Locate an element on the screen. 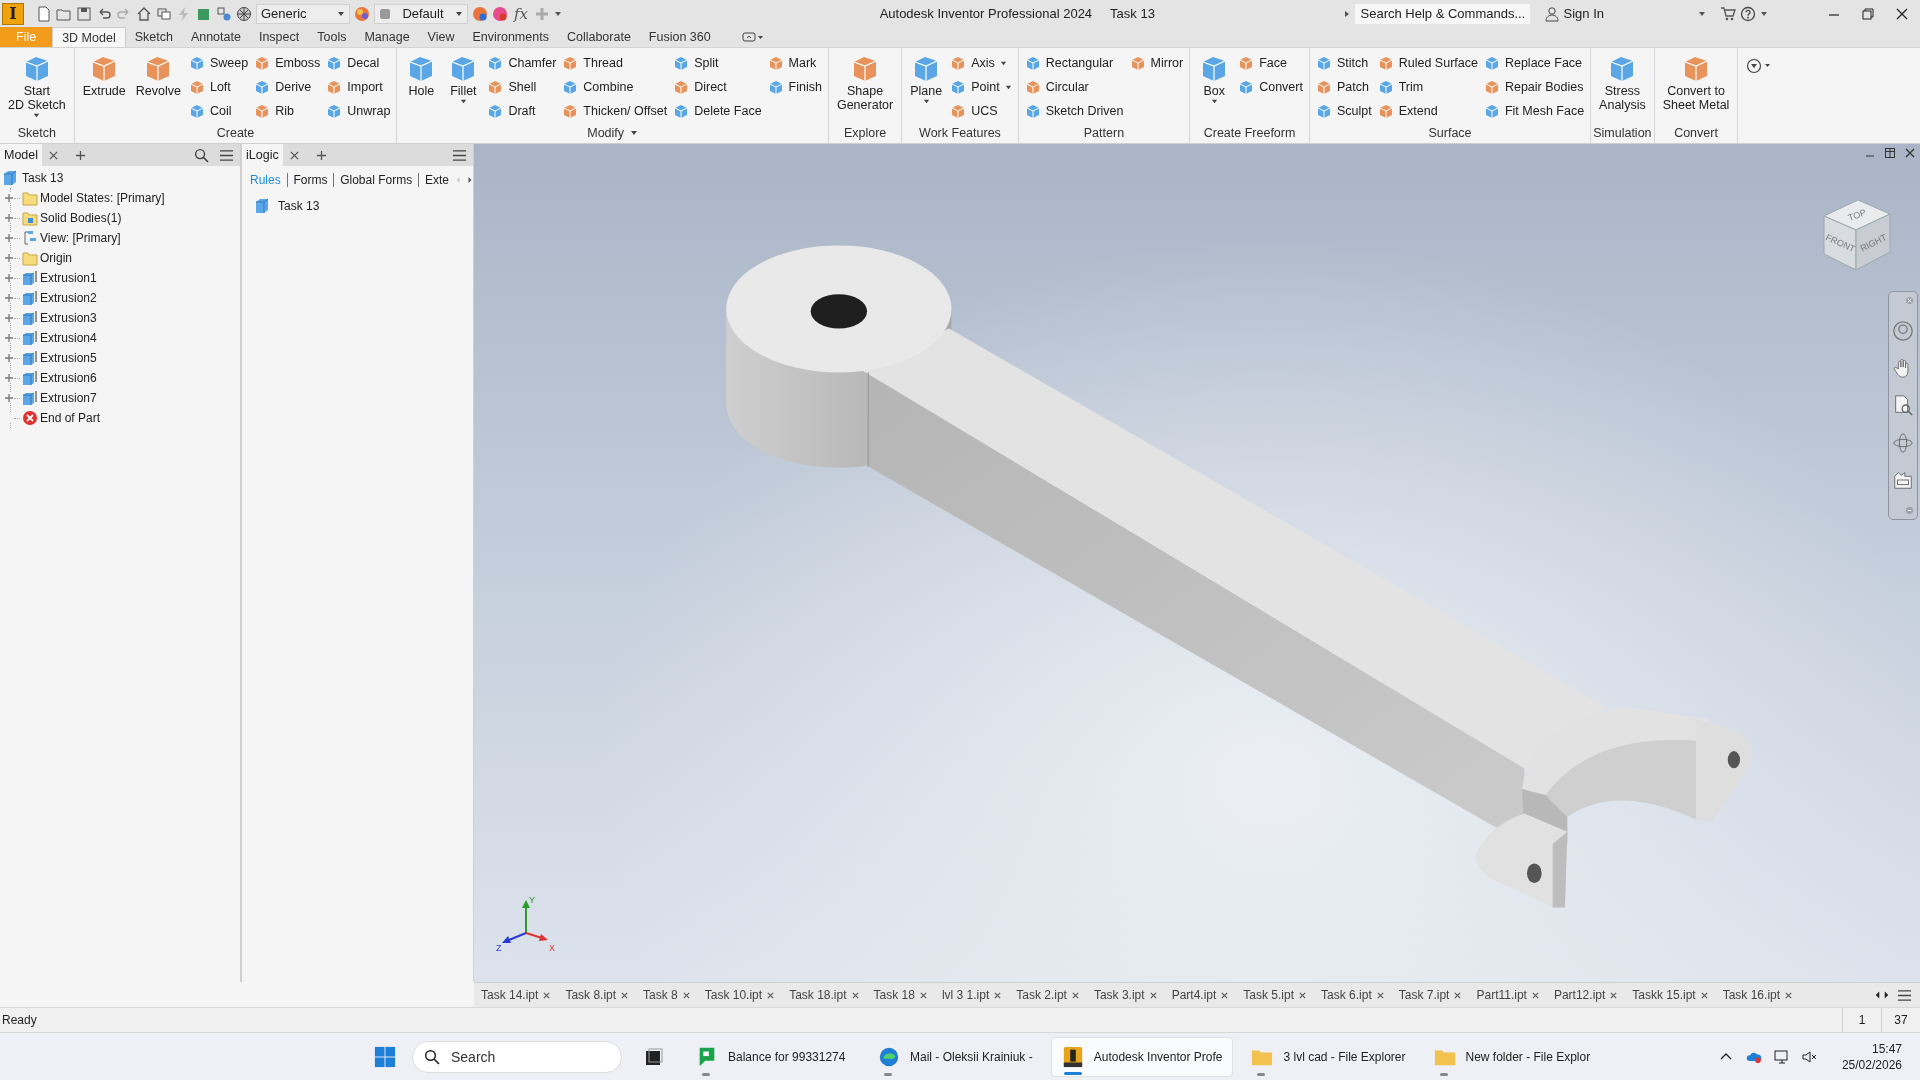 The width and height of the screenshot is (1920, 1080). arrow-icon is located at coordinates (1346, 13).